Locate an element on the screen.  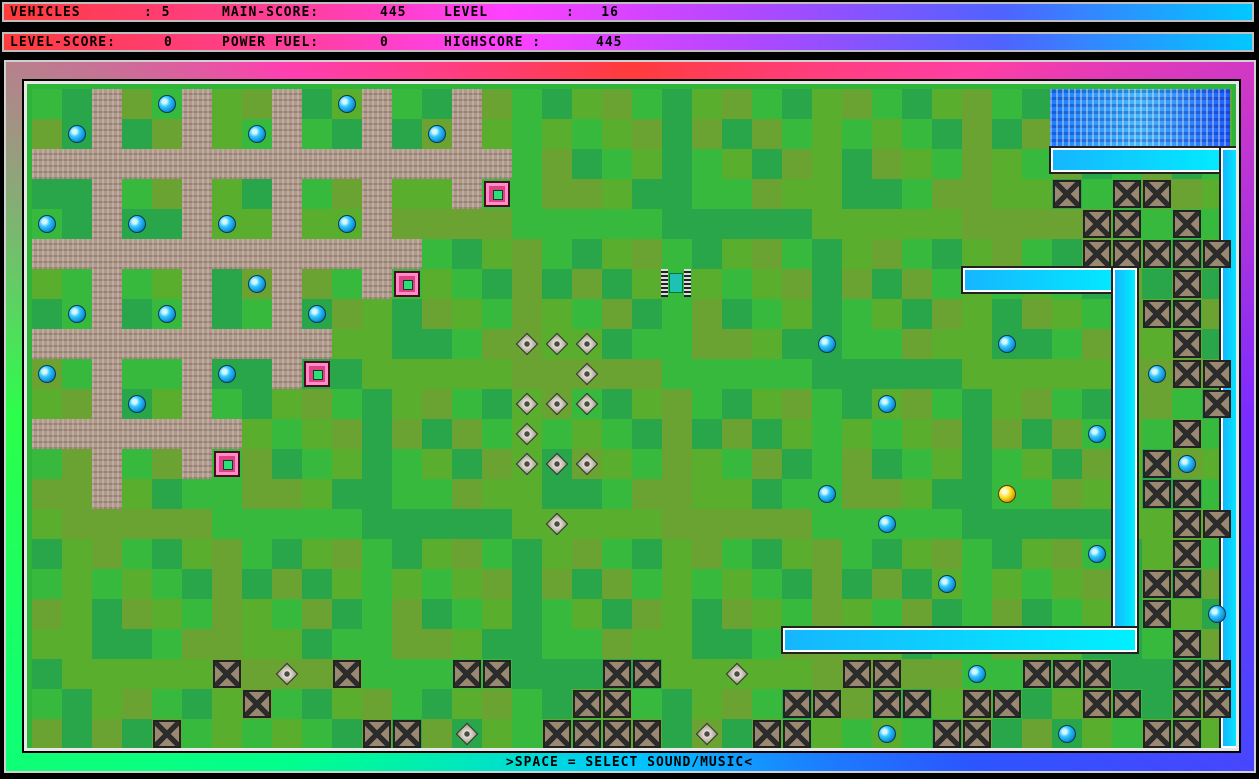
power-fuel-label: POWER FUEL: is located at coordinates (271, 42).